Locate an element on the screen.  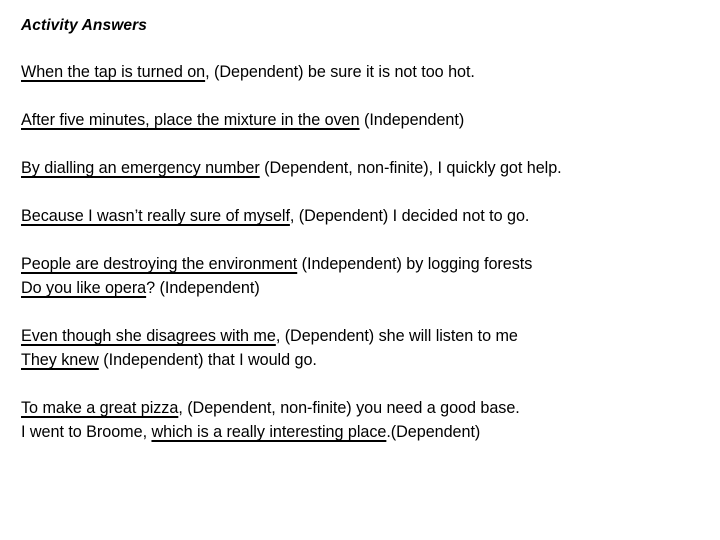
page-title: Activity Answers is located at coordinates (84, 25).